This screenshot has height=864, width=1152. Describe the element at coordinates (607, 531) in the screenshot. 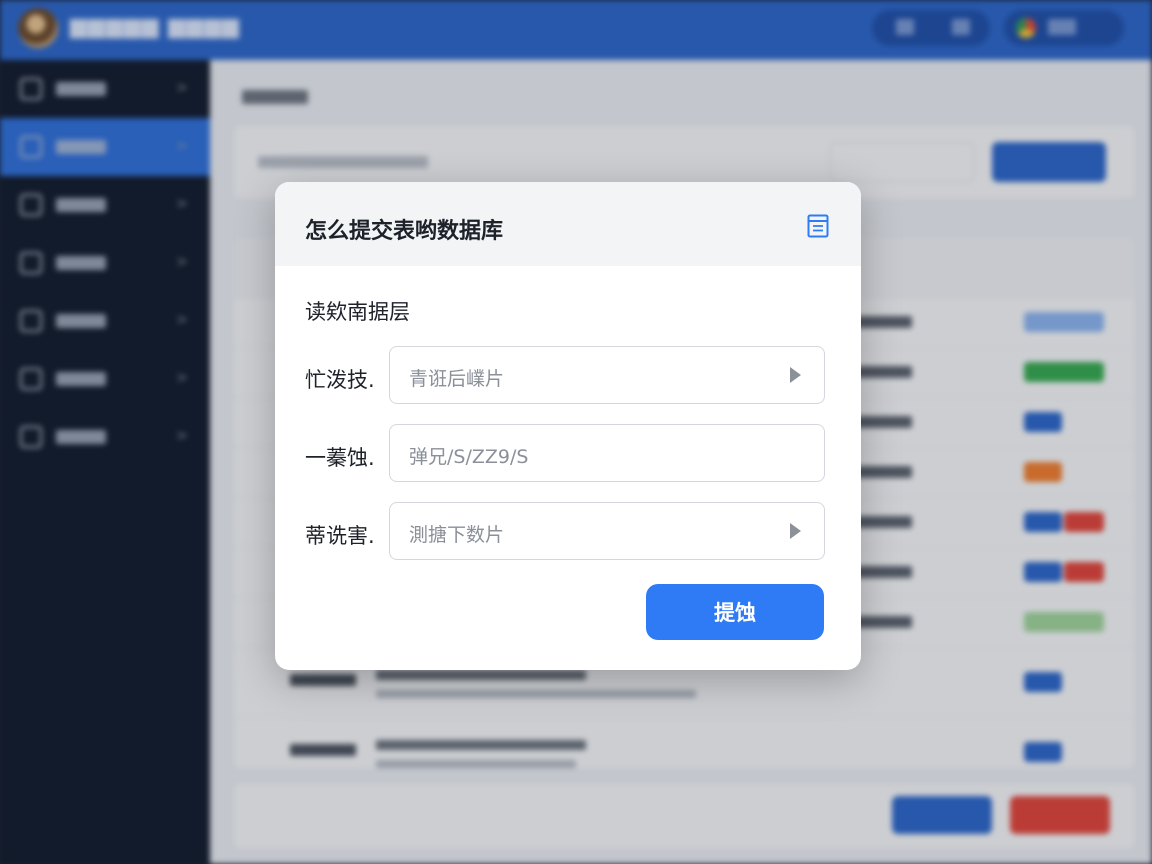

I see `select-field-3: 測搪下数片` at that location.